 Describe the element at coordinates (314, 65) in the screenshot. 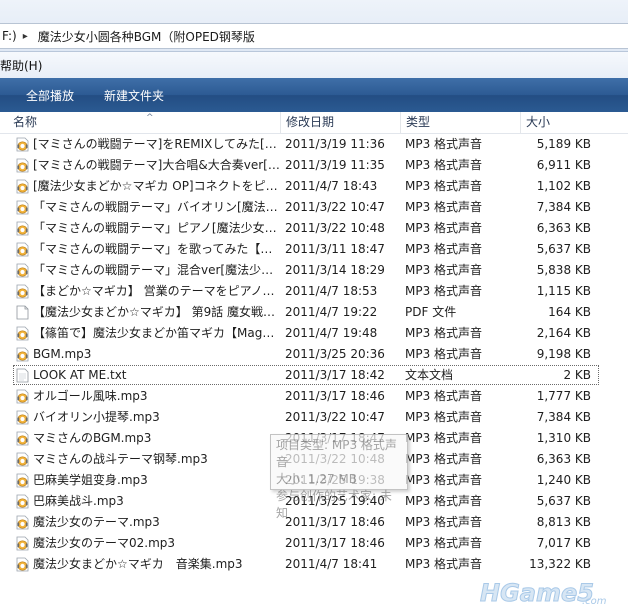

I see `menu-bar: 帮助(H)` at that location.